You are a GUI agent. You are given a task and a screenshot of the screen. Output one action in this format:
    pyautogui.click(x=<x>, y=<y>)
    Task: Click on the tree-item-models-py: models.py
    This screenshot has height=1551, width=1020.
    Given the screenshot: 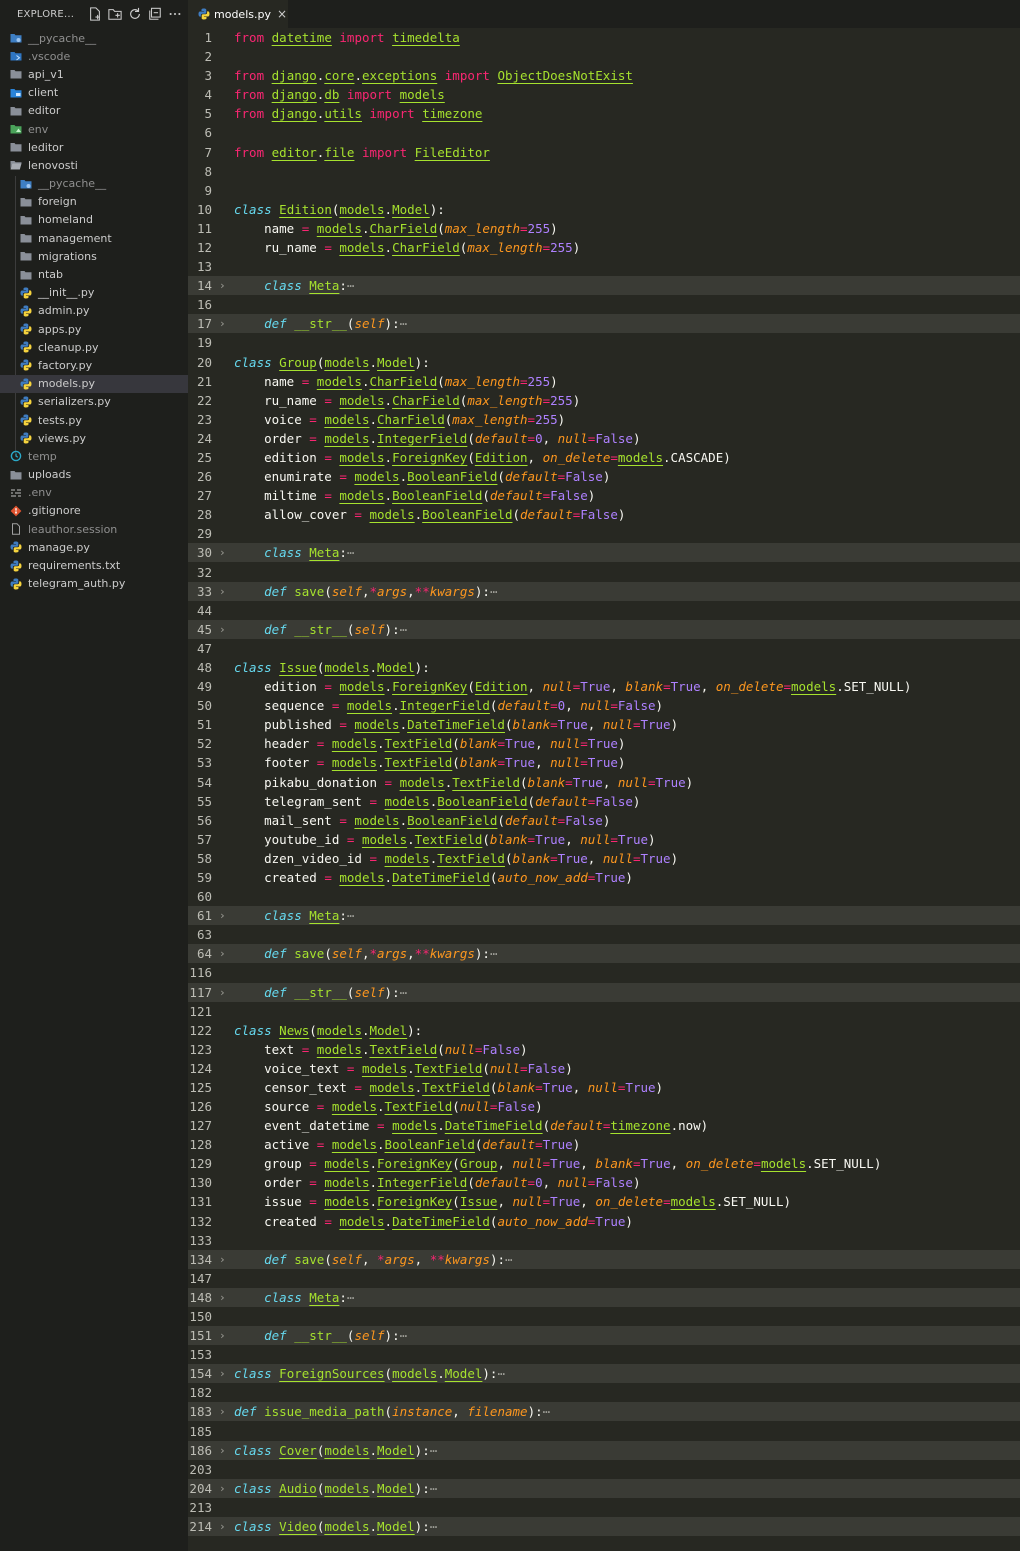 What is the action you would take?
    pyautogui.click(x=94, y=383)
    